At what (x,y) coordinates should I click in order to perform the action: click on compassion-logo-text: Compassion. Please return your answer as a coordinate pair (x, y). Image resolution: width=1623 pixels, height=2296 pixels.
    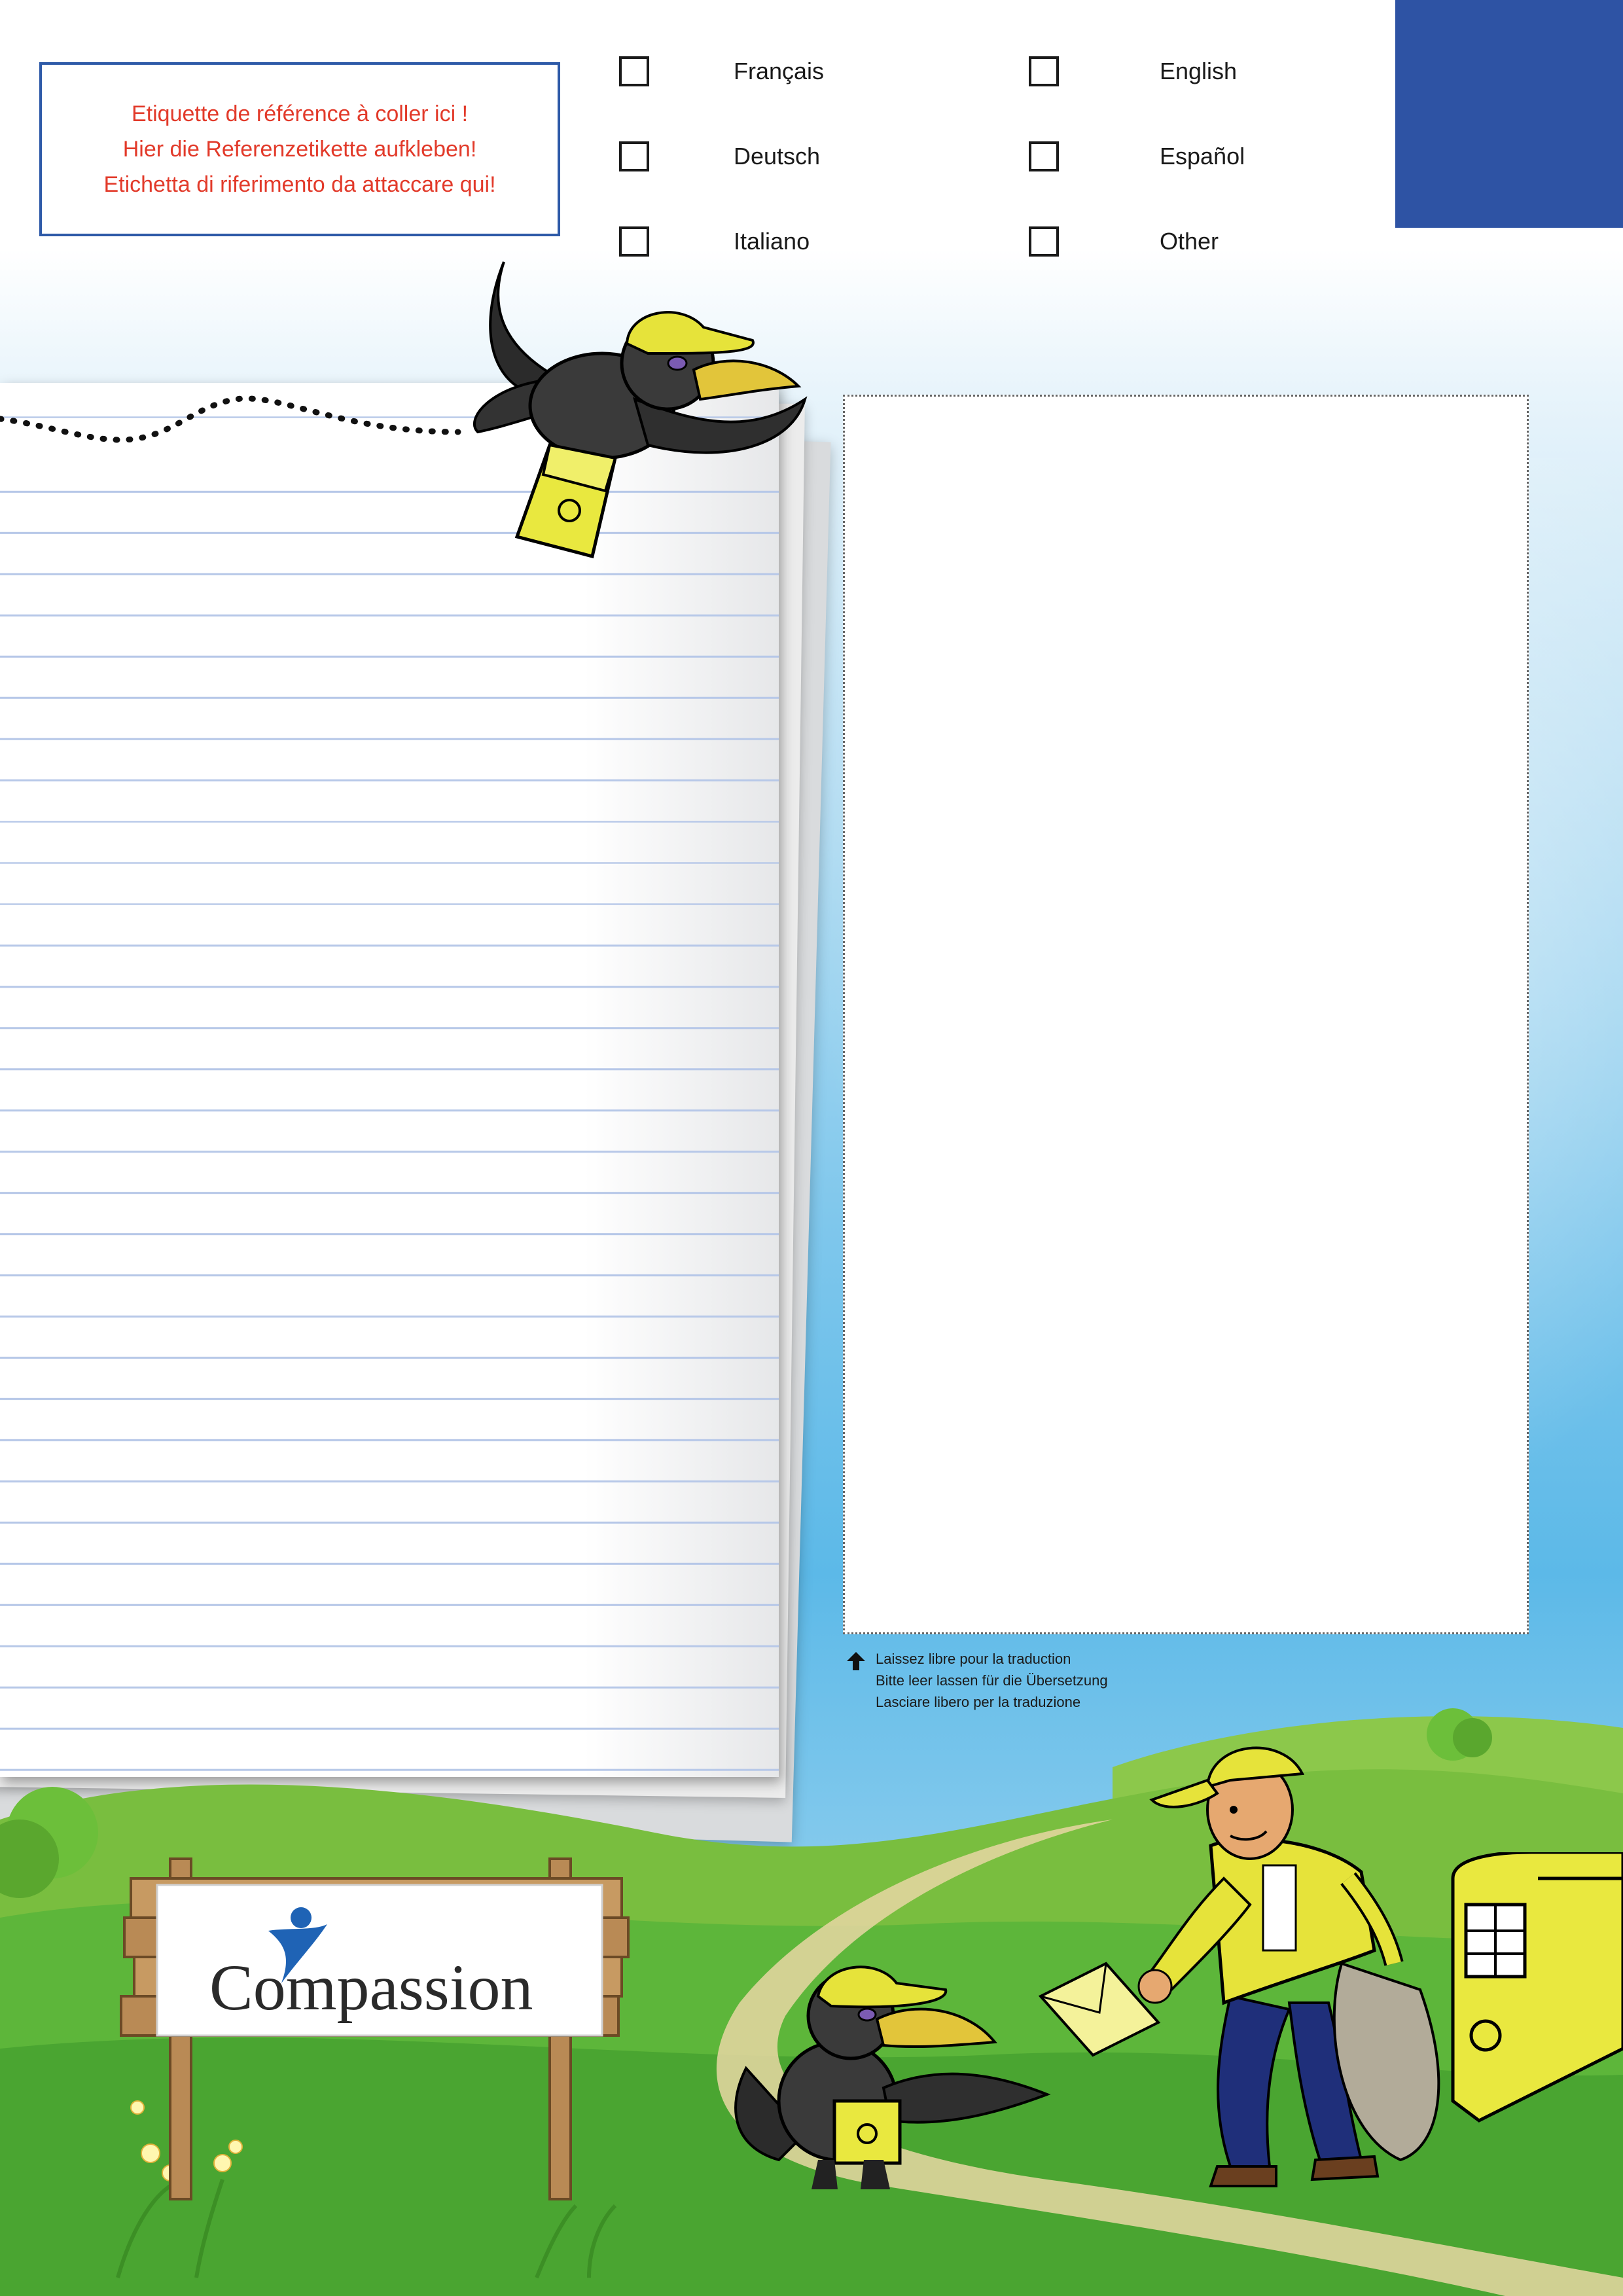
    Looking at the image, I should click on (371, 1987).